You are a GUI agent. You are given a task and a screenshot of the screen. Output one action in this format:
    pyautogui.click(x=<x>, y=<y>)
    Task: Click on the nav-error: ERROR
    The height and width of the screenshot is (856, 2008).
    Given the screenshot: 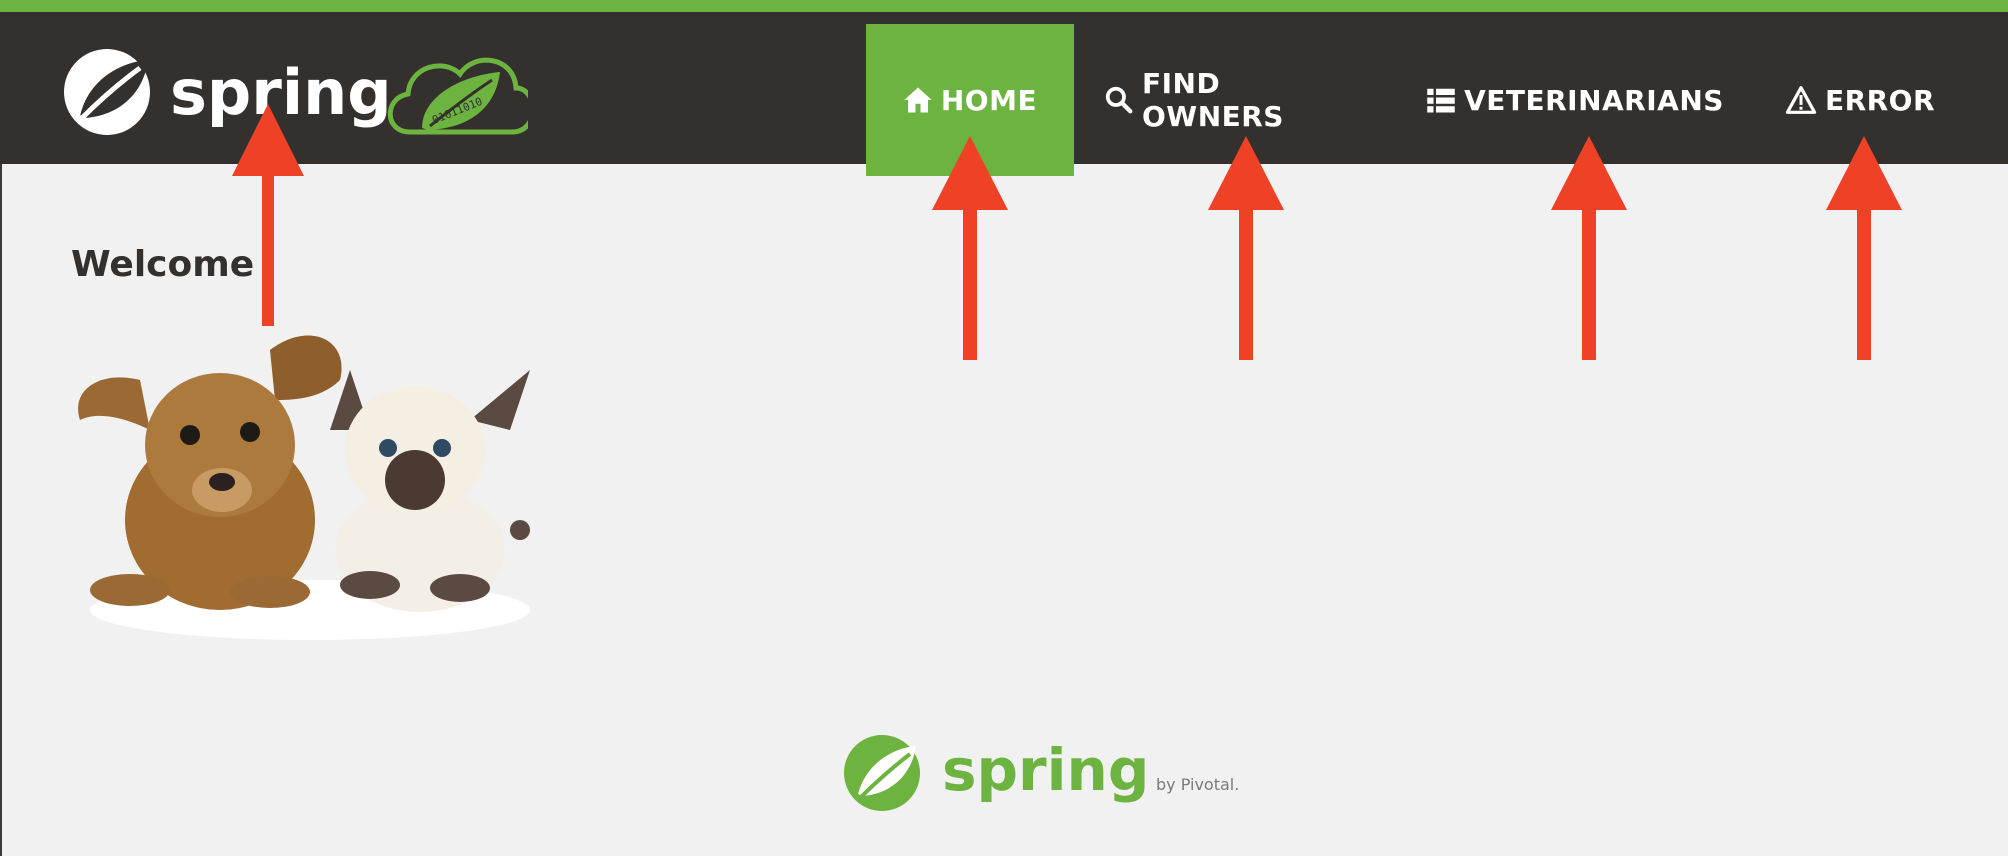 What is the action you would take?
    pyautogui.click(x=1860, y=100)
    